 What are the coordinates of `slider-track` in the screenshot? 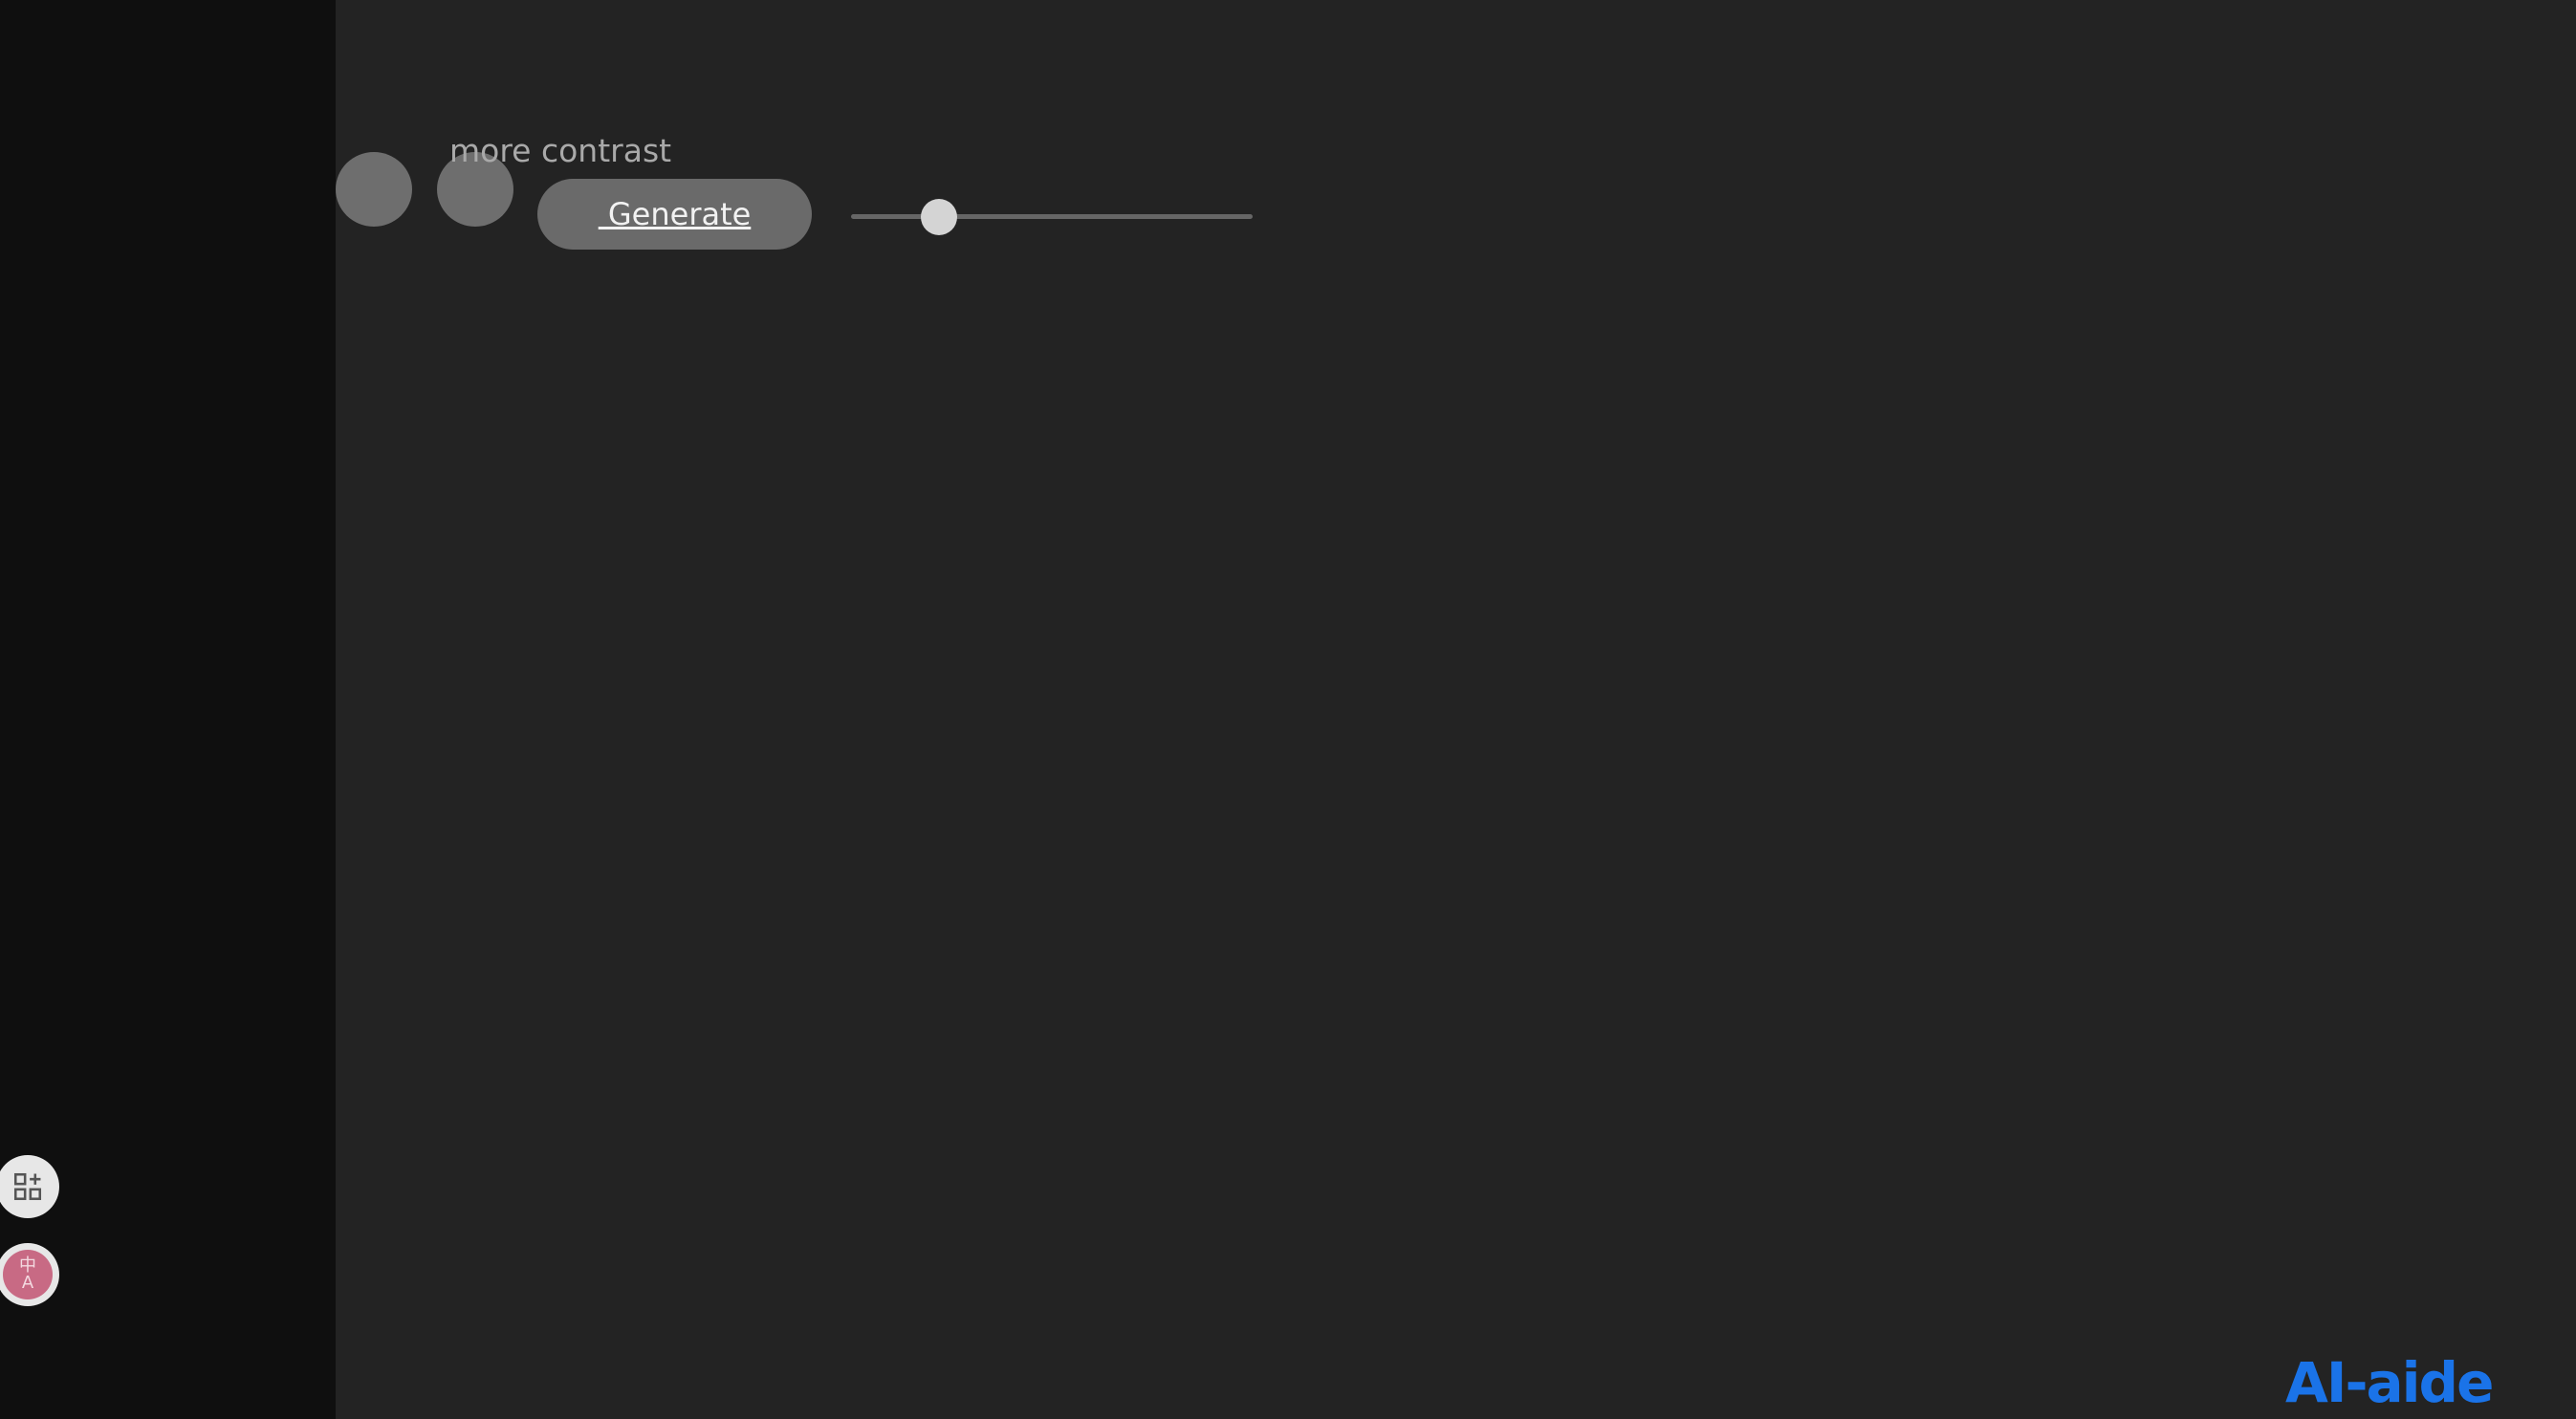 It's located at (1052, 216).